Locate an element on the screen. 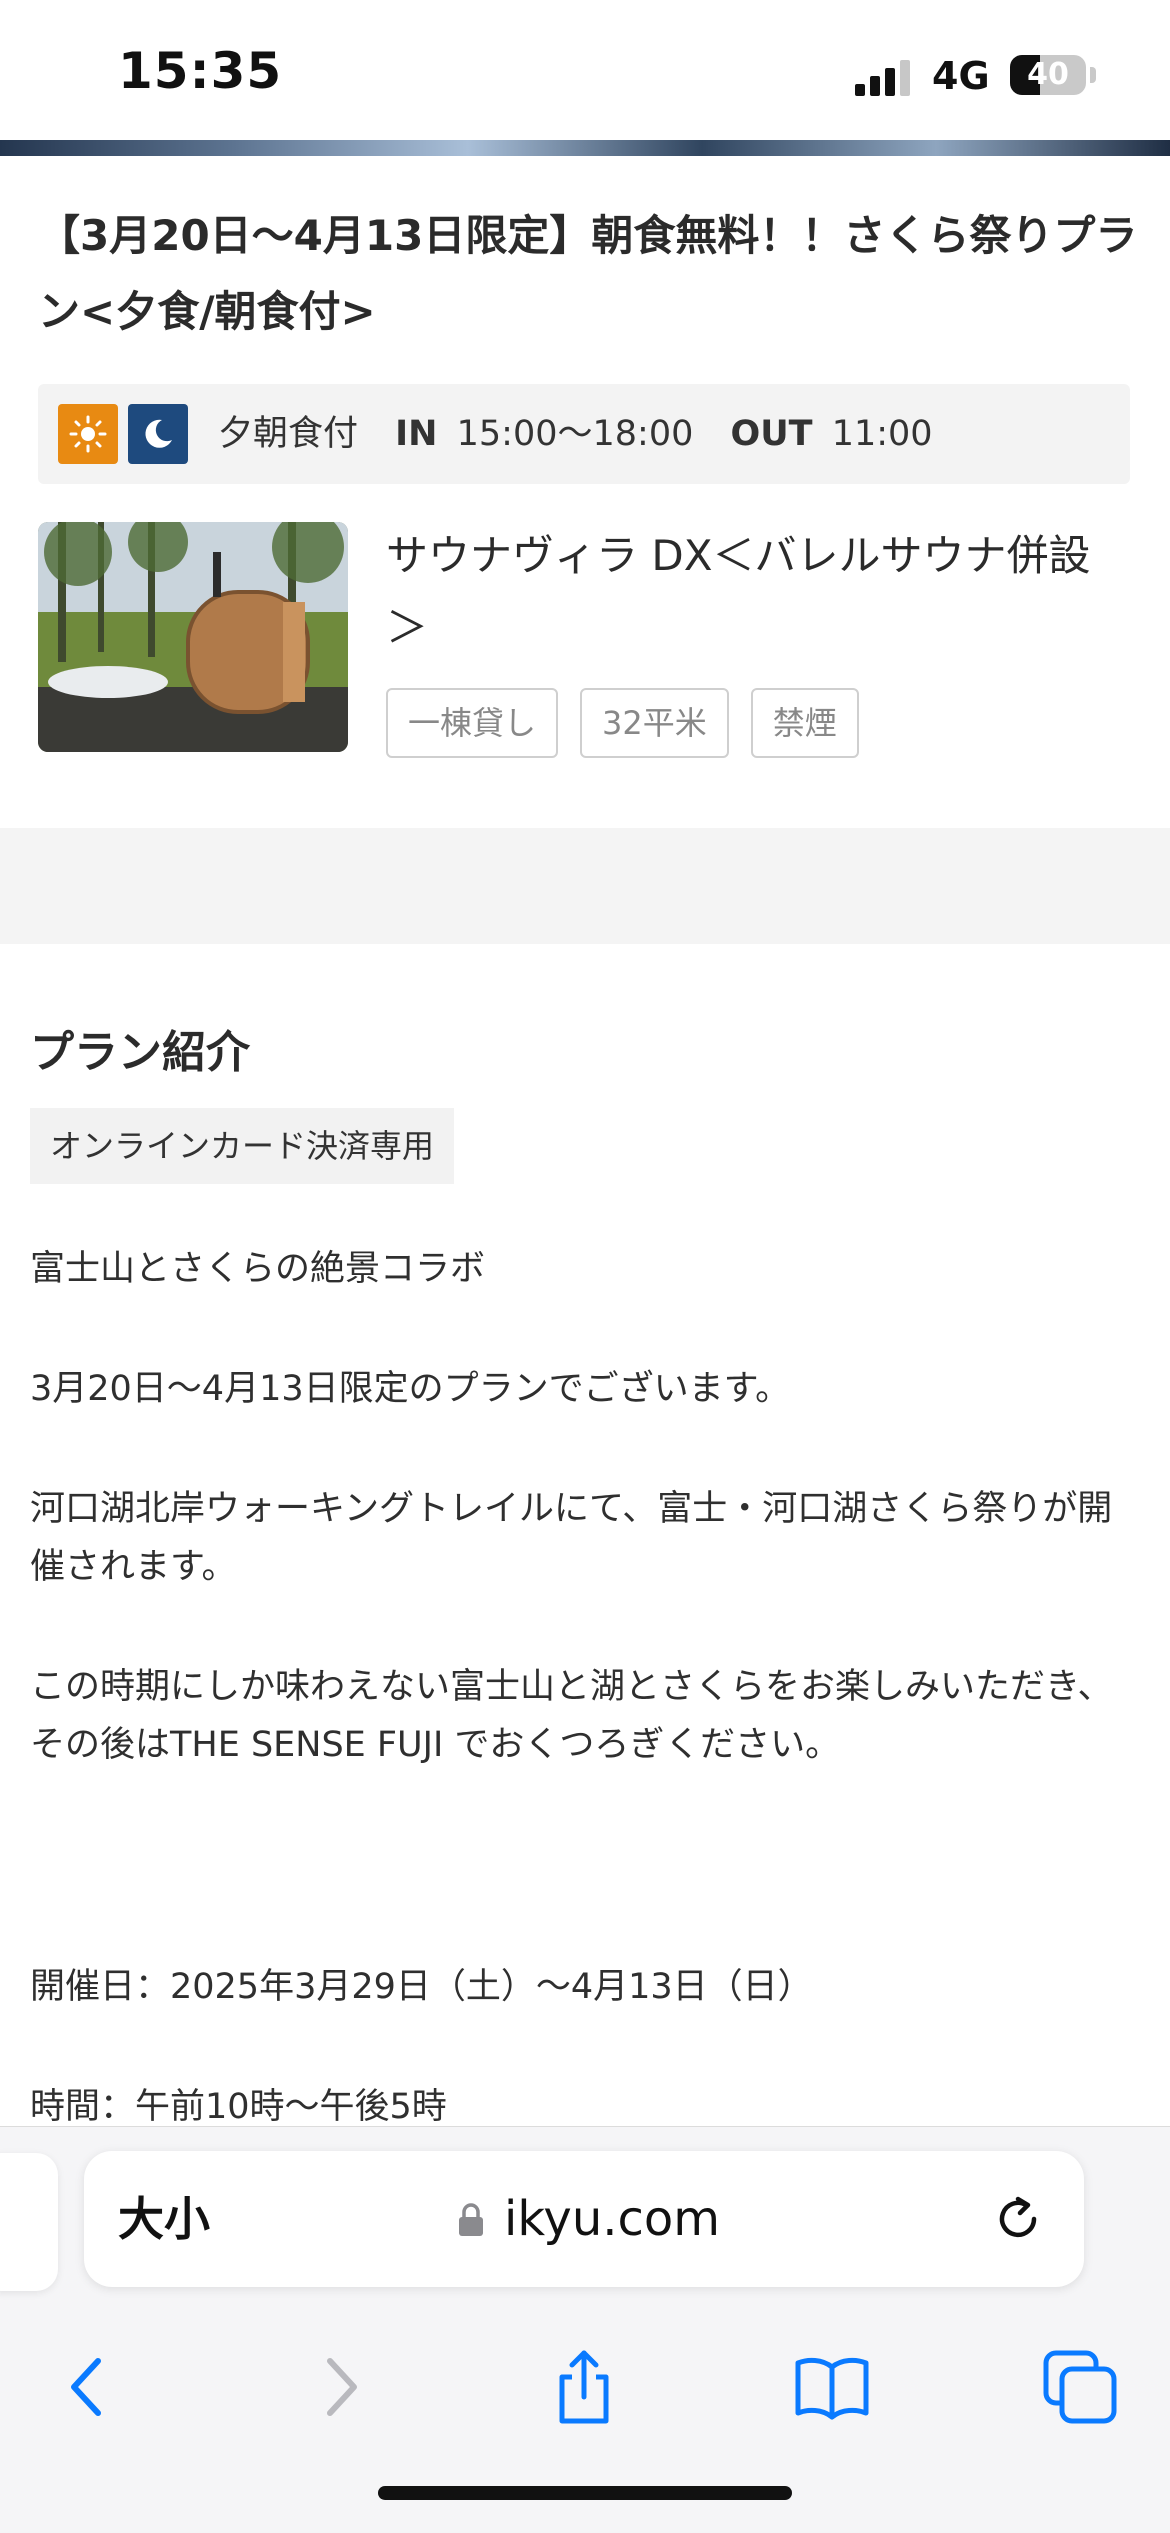  checkin-time: 15:00〜18:00 is located at coordinates (575, 434).